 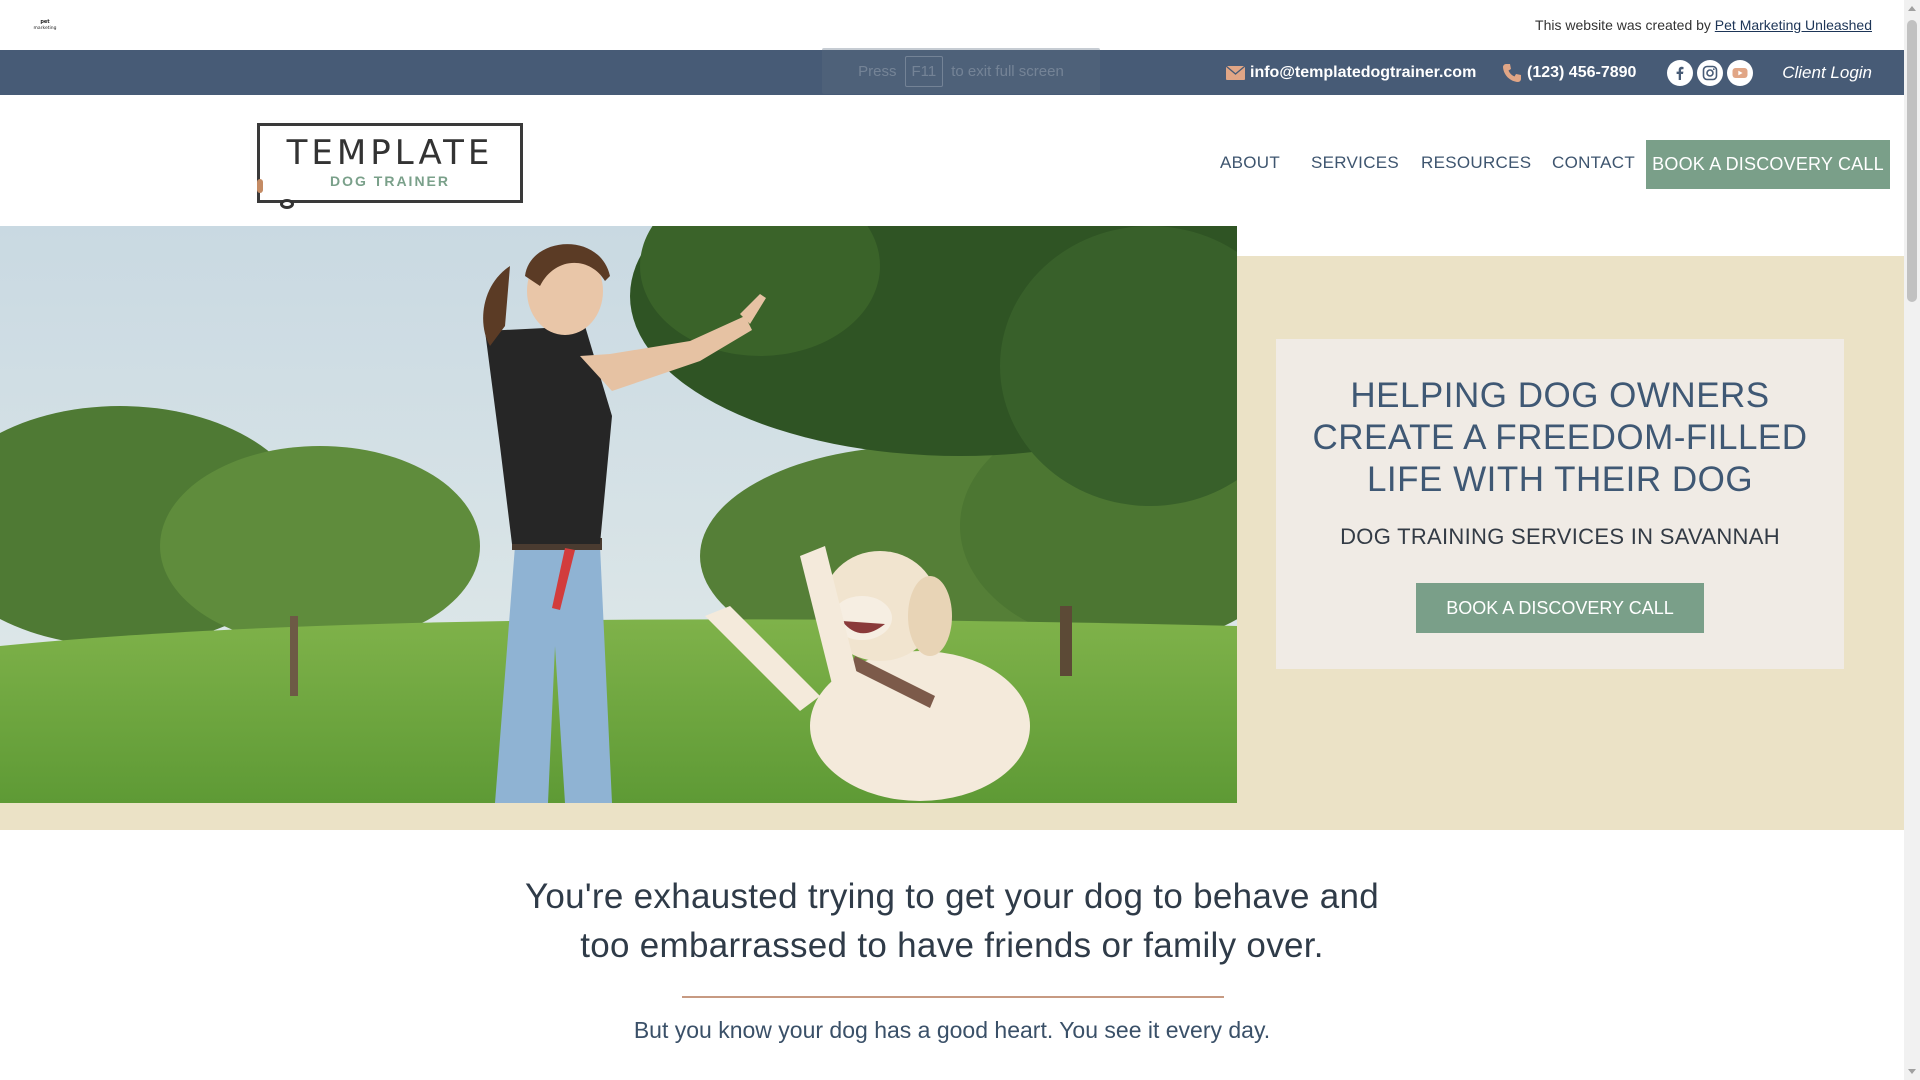 I want to click on instagram-icon, so click(x=1710, y=73).